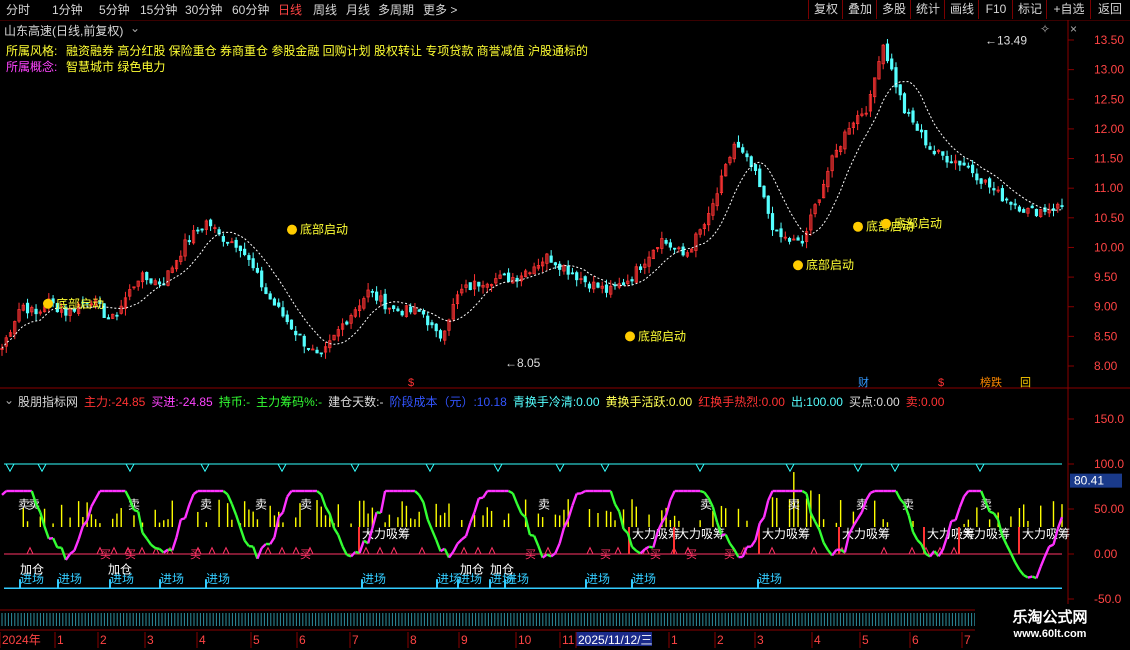 The width and height of the screenshot is (1130, 650). Describe the element at coordinates (927, 9) in the screenshot. I see `button-statistics: 统计` at that location.